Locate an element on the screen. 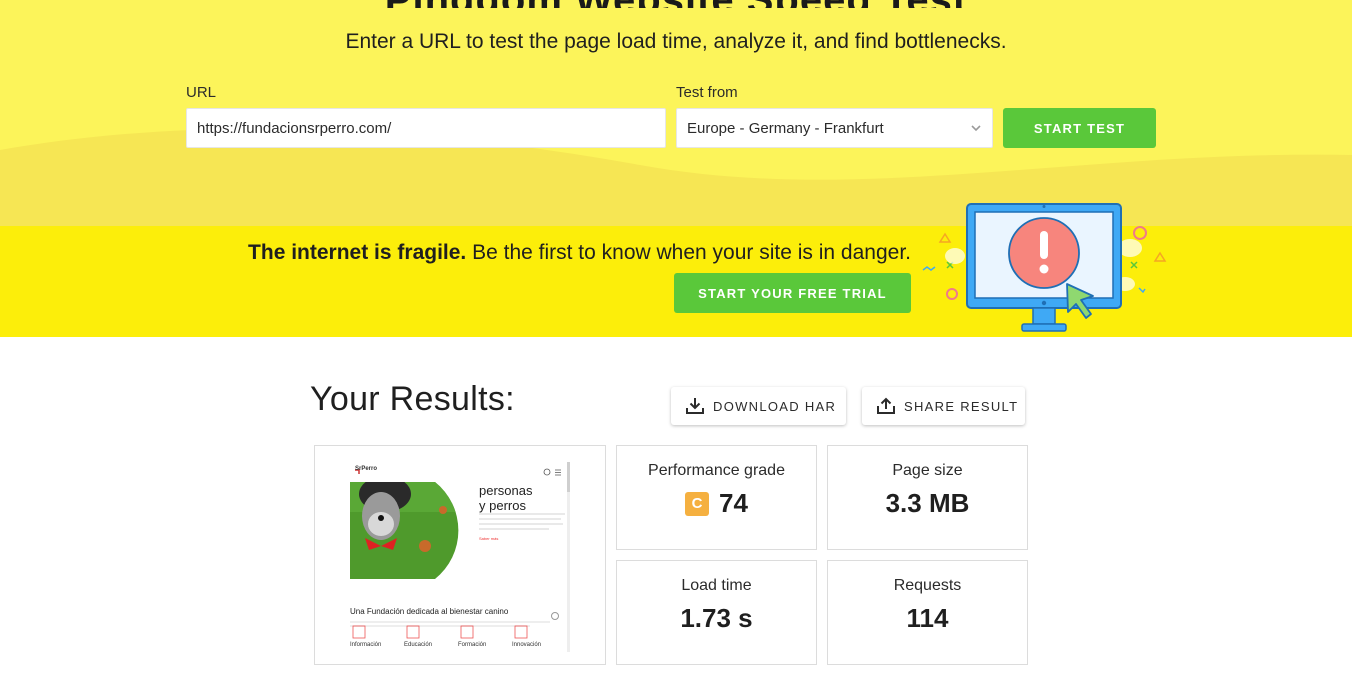 The width and height of the screenshot is (1352, 691). load-time-card: Load time 1.73 s is located at coordinates (716, 612).